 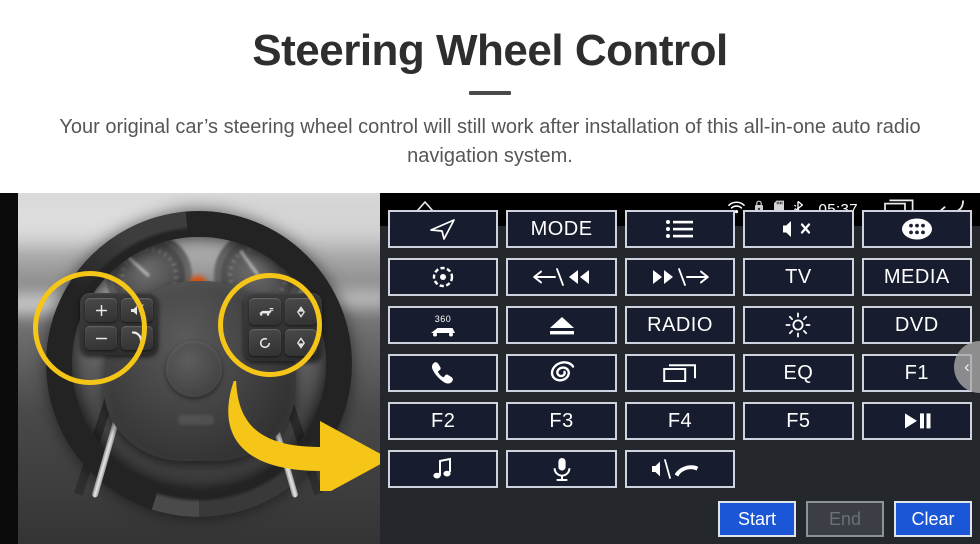 What do you see at coordinates (680, 277) in the screenshot?
I see `next-key` at bounding box center [680, 277].